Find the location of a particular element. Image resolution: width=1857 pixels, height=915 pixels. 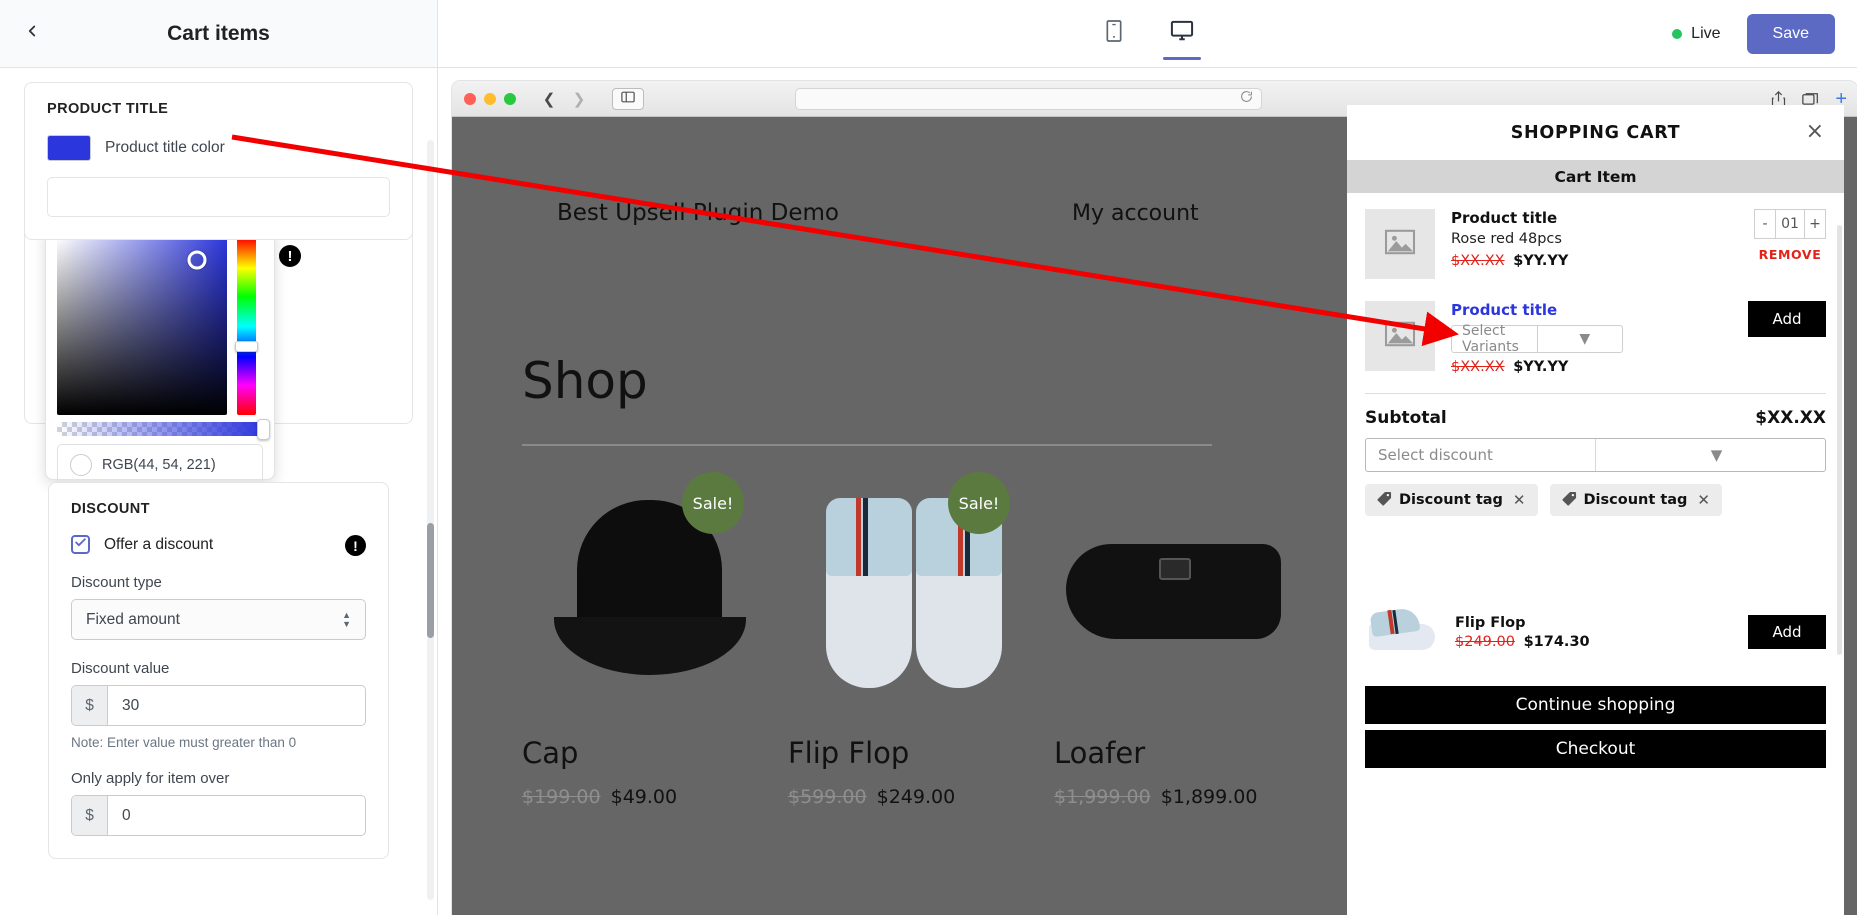

quantity-decrement-button: - is located at coordinates (1765, 224).